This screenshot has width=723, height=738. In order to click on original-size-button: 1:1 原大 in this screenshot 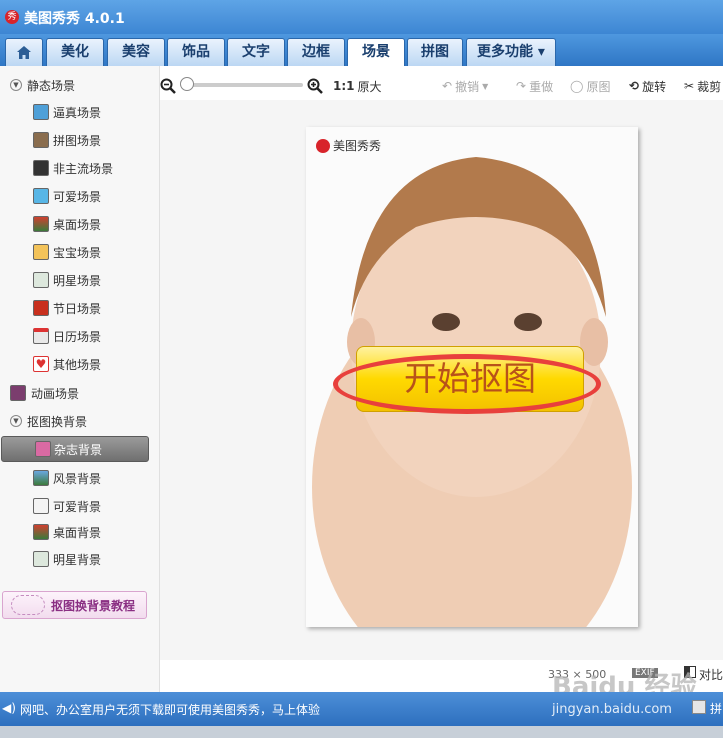, I will do `click(357, 86)`.